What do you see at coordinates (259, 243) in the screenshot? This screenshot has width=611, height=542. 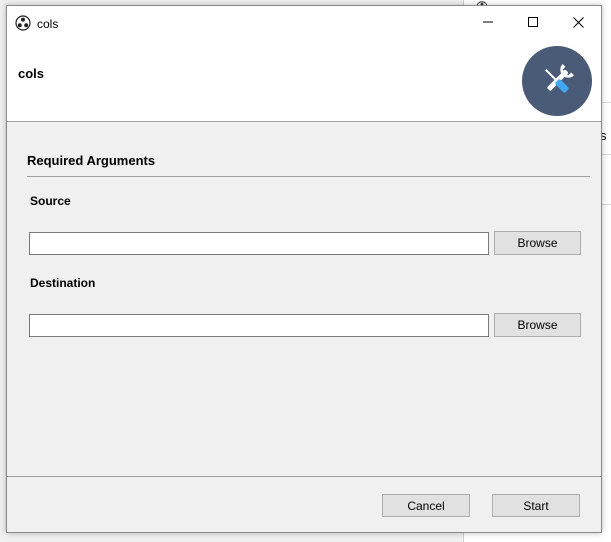 I see `source-input` at bounding box center [259, 243].